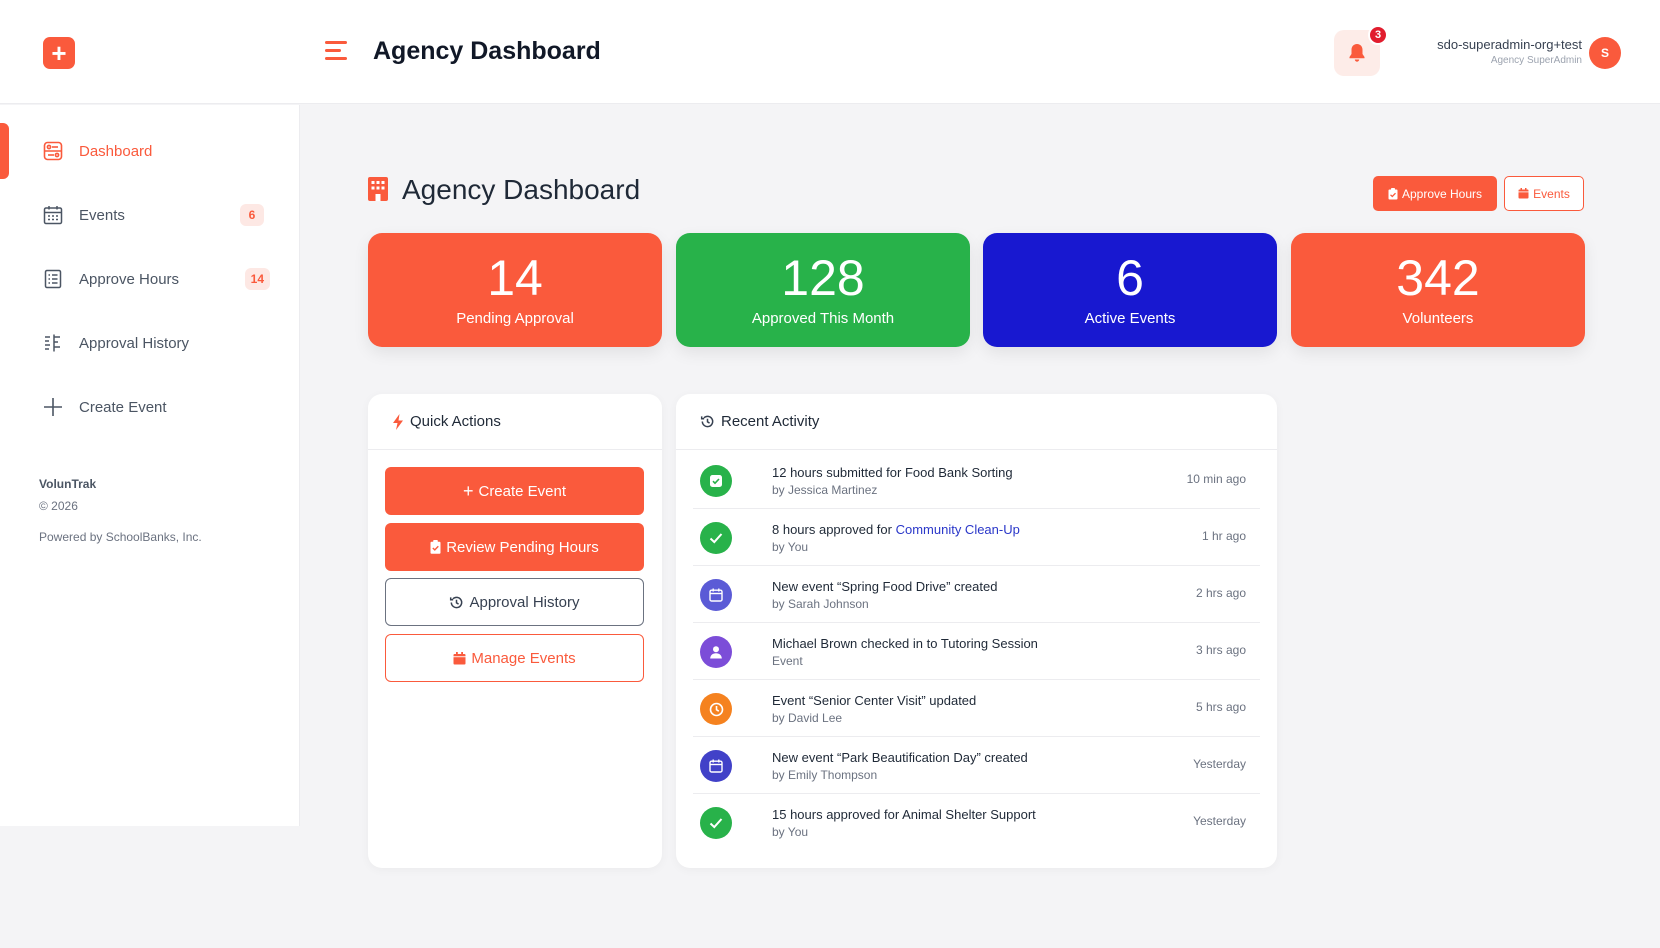 Image resolution: width=1660 pixels, height=948 pixels. Describe the element at coordinates (825, 490) in the screenshot. I see `activity-subtitle: by Jessica Martinez` at that location.